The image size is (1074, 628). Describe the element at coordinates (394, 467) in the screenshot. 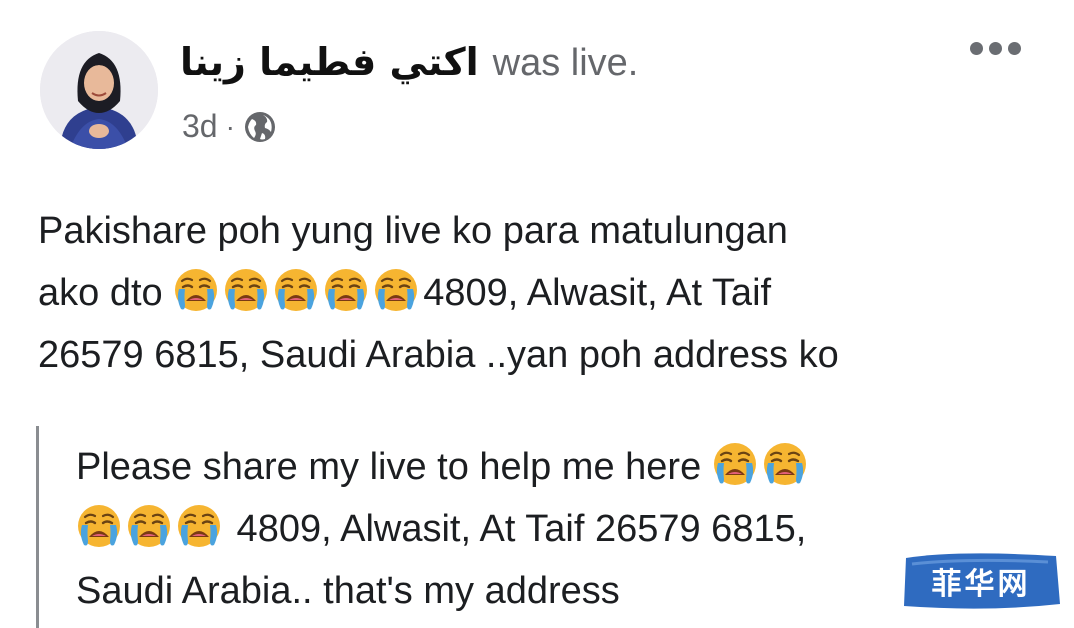

I see `quote-text-fragment: Please share my live to help me here` at that location.